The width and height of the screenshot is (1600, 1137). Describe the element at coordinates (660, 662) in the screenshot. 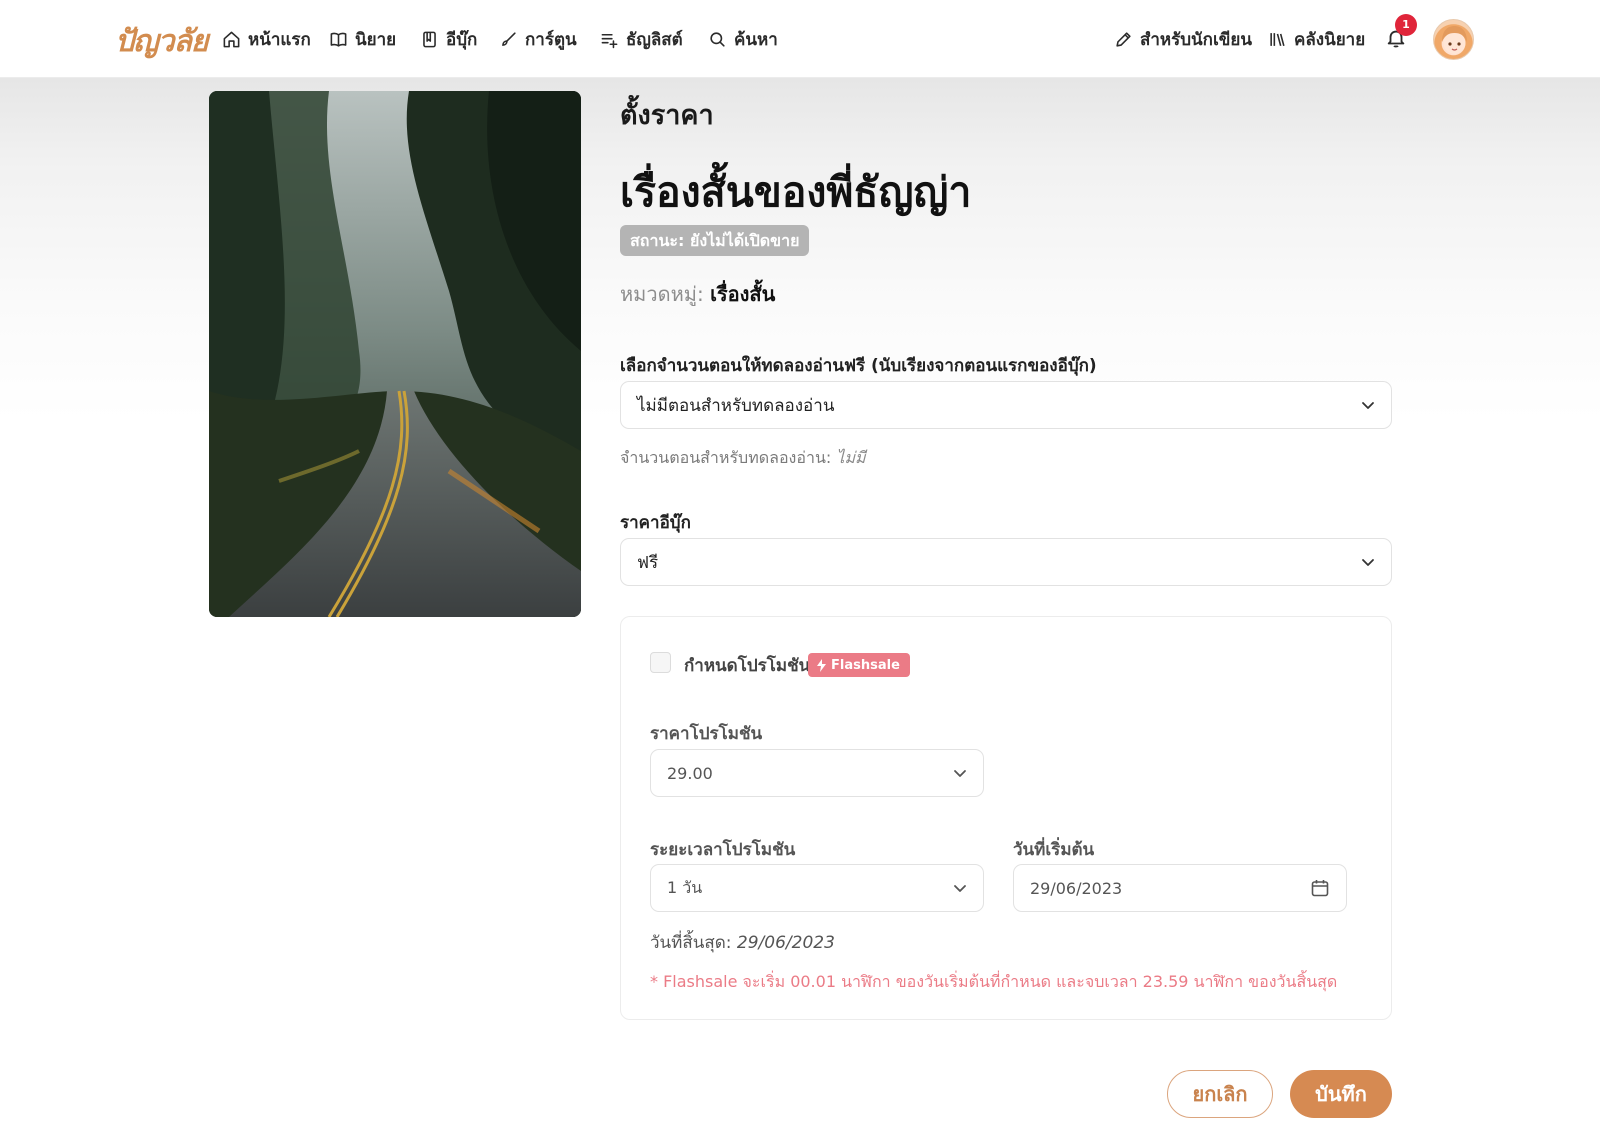

I see `promotion-checkbox` at that location.